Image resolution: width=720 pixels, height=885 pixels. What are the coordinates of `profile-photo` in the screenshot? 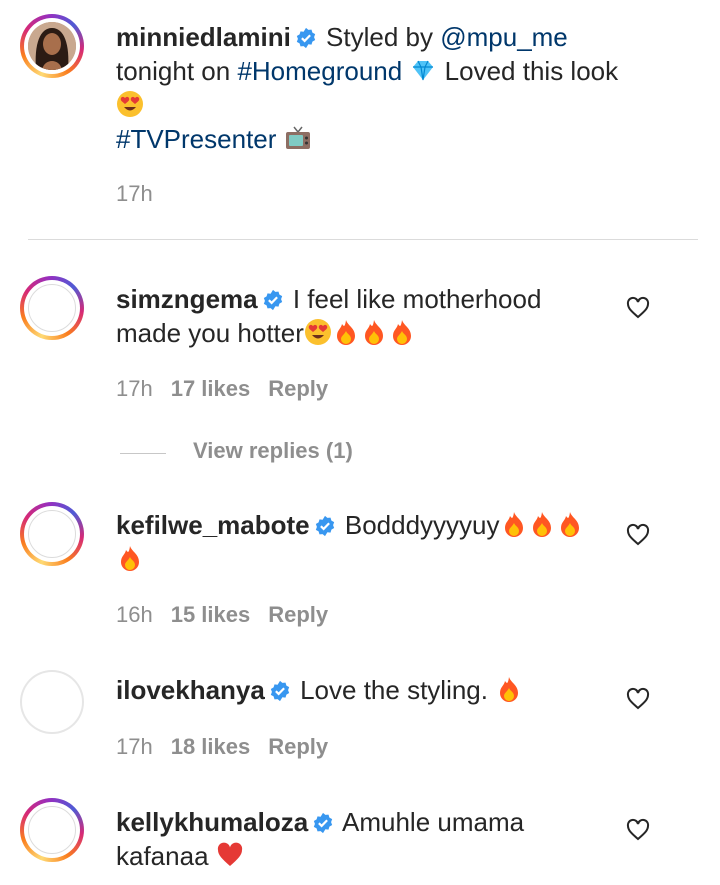 It's located at (52, 46).